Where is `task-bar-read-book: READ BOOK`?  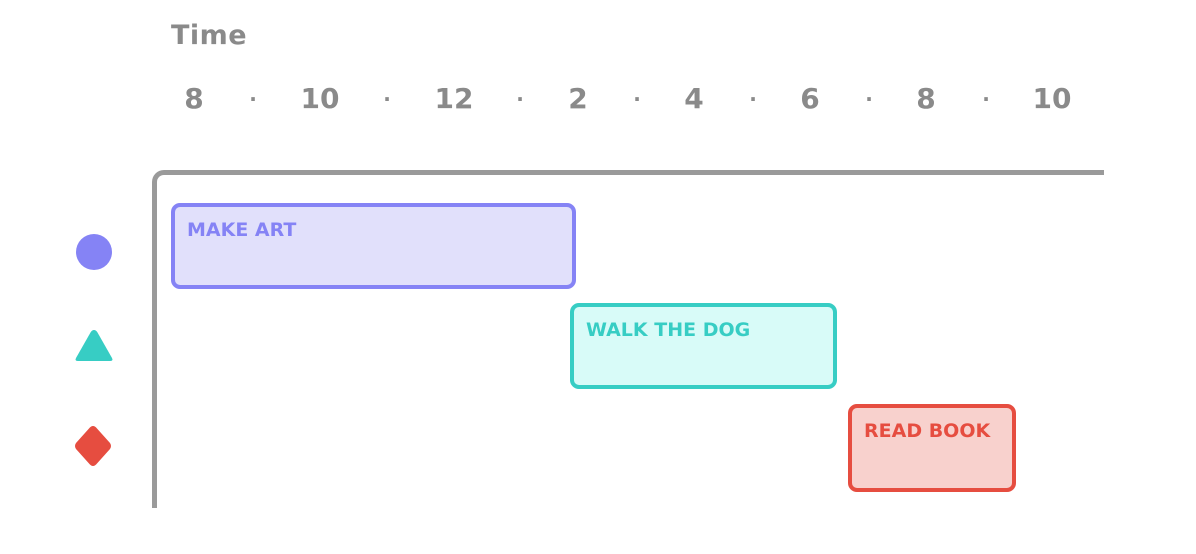
task-bar-read-book: READ BOOK is located at coordinates (932, 448).